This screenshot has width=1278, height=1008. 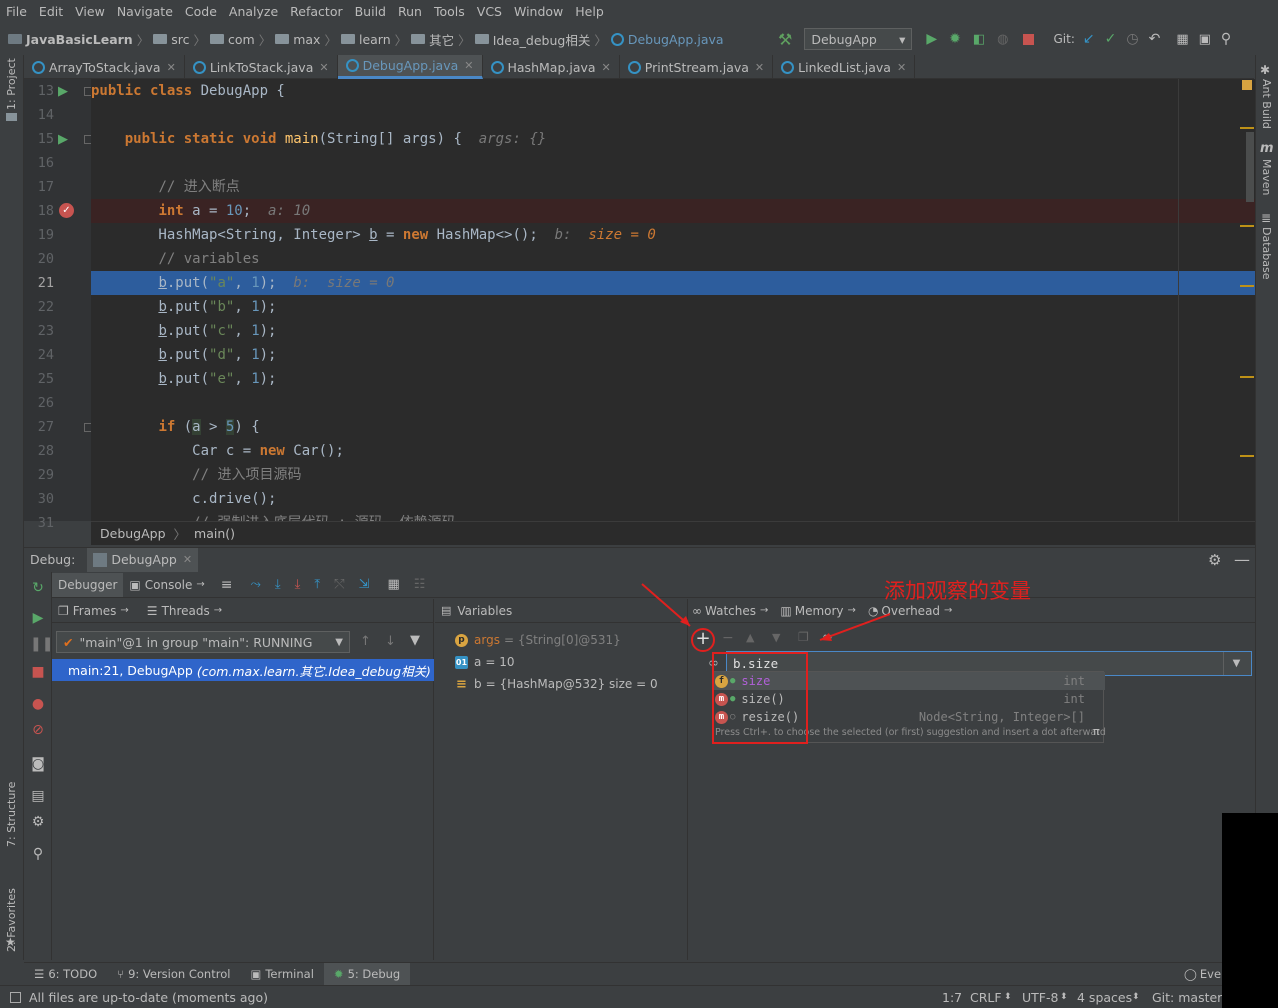 I want to click on rerun-icon: ↻, so click(x=38, y=588).